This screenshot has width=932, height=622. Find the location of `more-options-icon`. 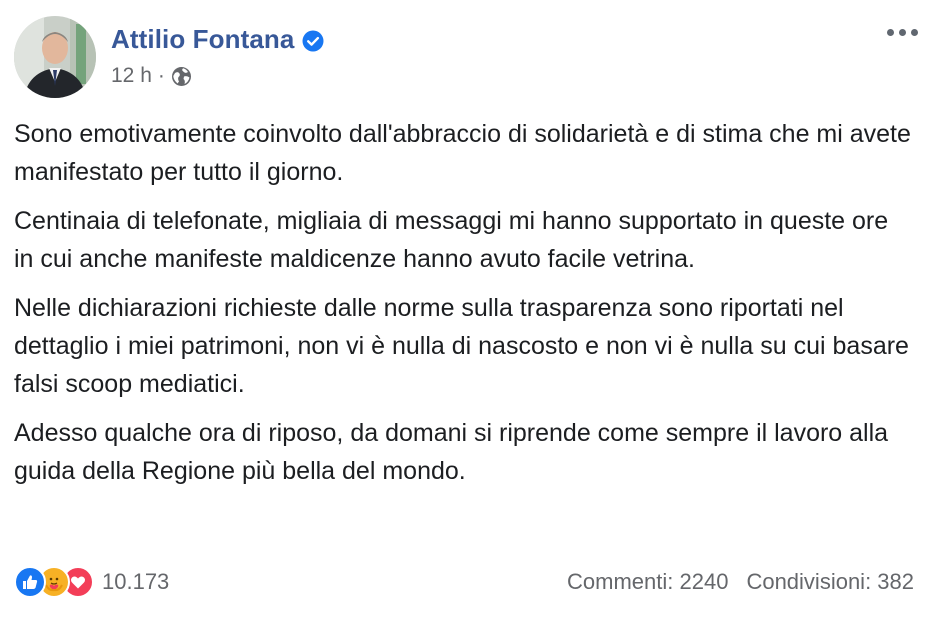

more-options-icon is located at coordinates (902, 32).